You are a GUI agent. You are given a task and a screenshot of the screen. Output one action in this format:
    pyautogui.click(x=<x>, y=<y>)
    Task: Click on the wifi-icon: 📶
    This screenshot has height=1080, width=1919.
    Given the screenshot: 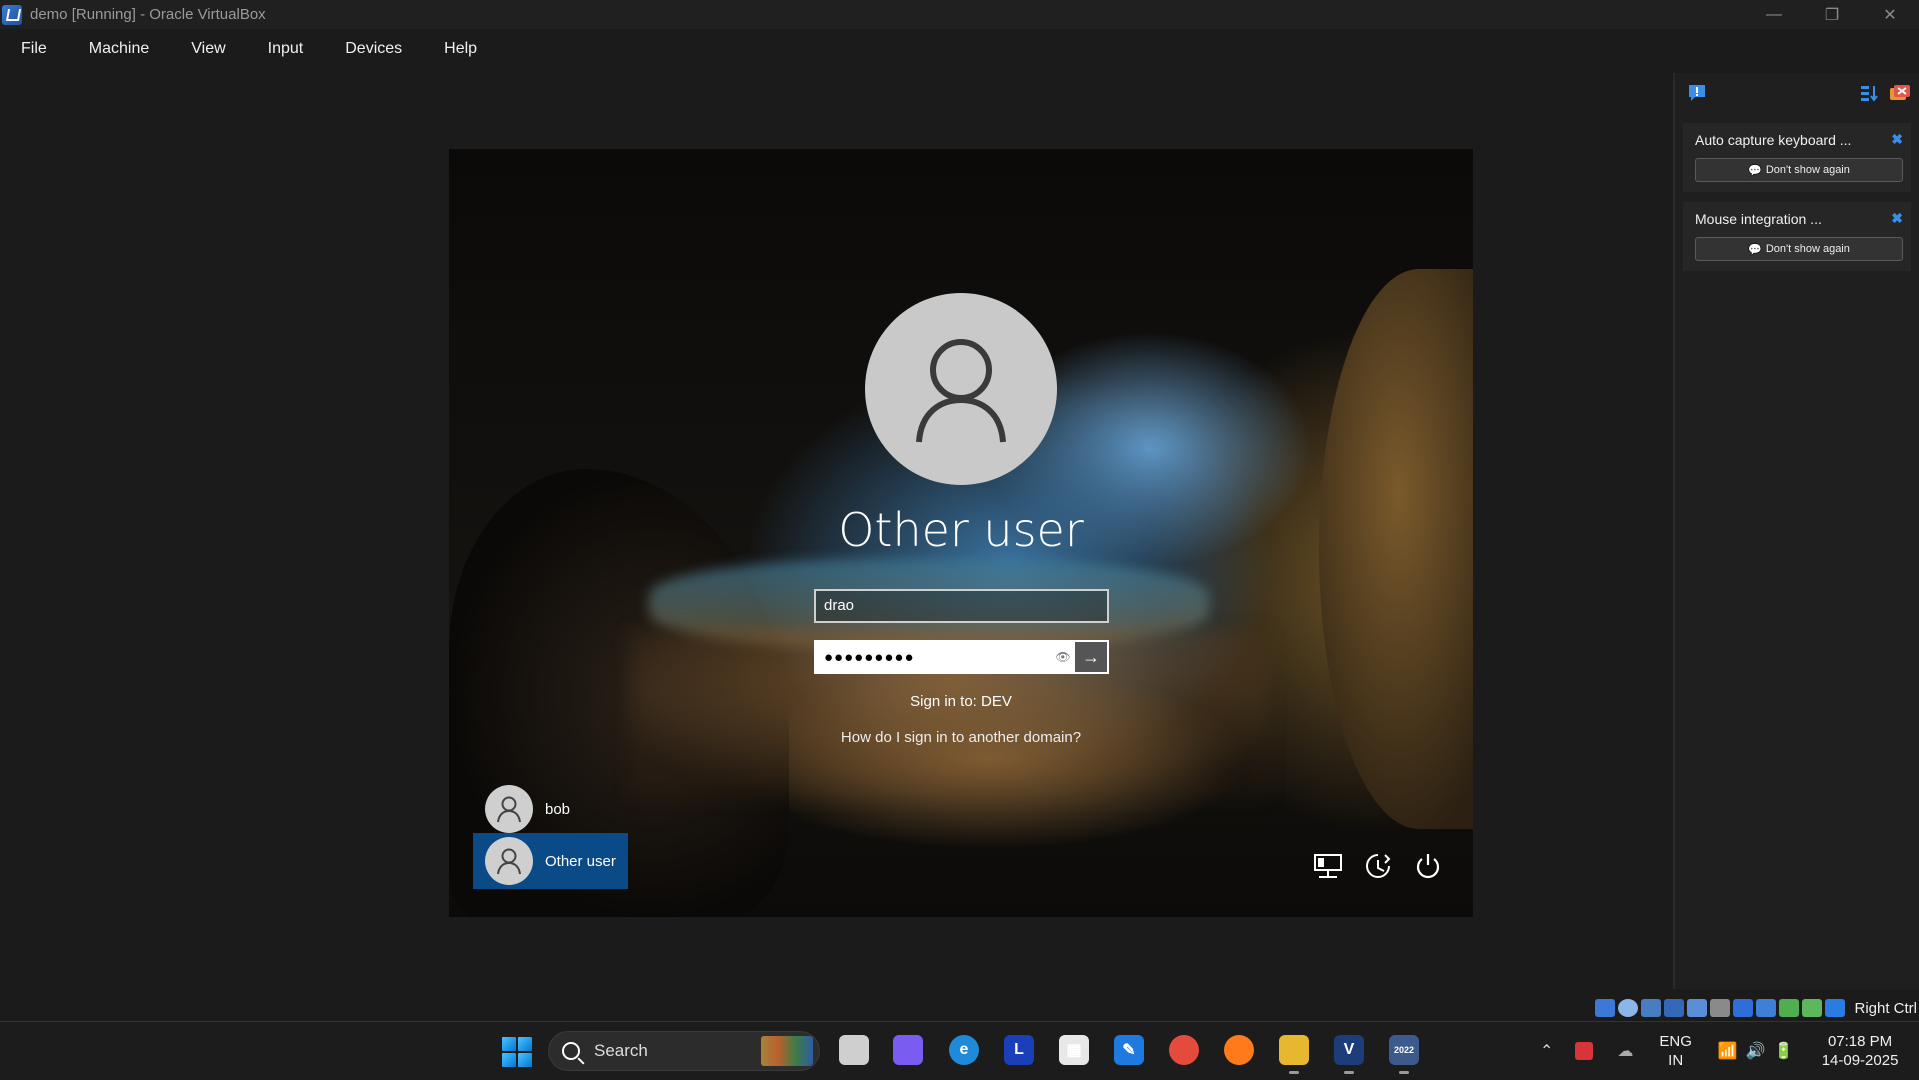 What is the action you would take?
    pyautogui.click(x=1728, y=1051)
    